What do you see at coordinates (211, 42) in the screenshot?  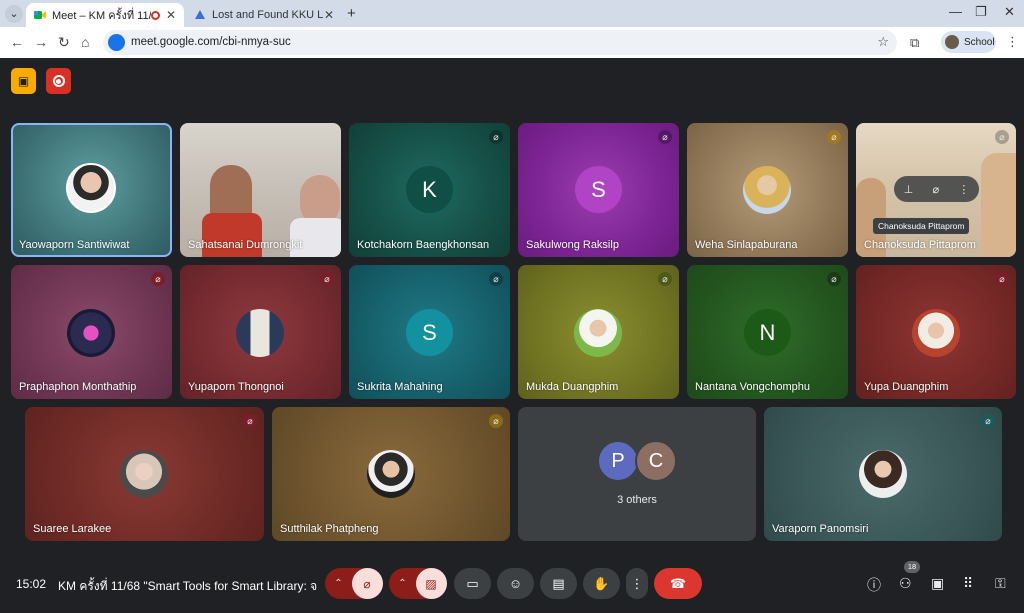 I see `url-text: meet.google.com/cbi-nmya-suc` at bounding box center [211, 42].